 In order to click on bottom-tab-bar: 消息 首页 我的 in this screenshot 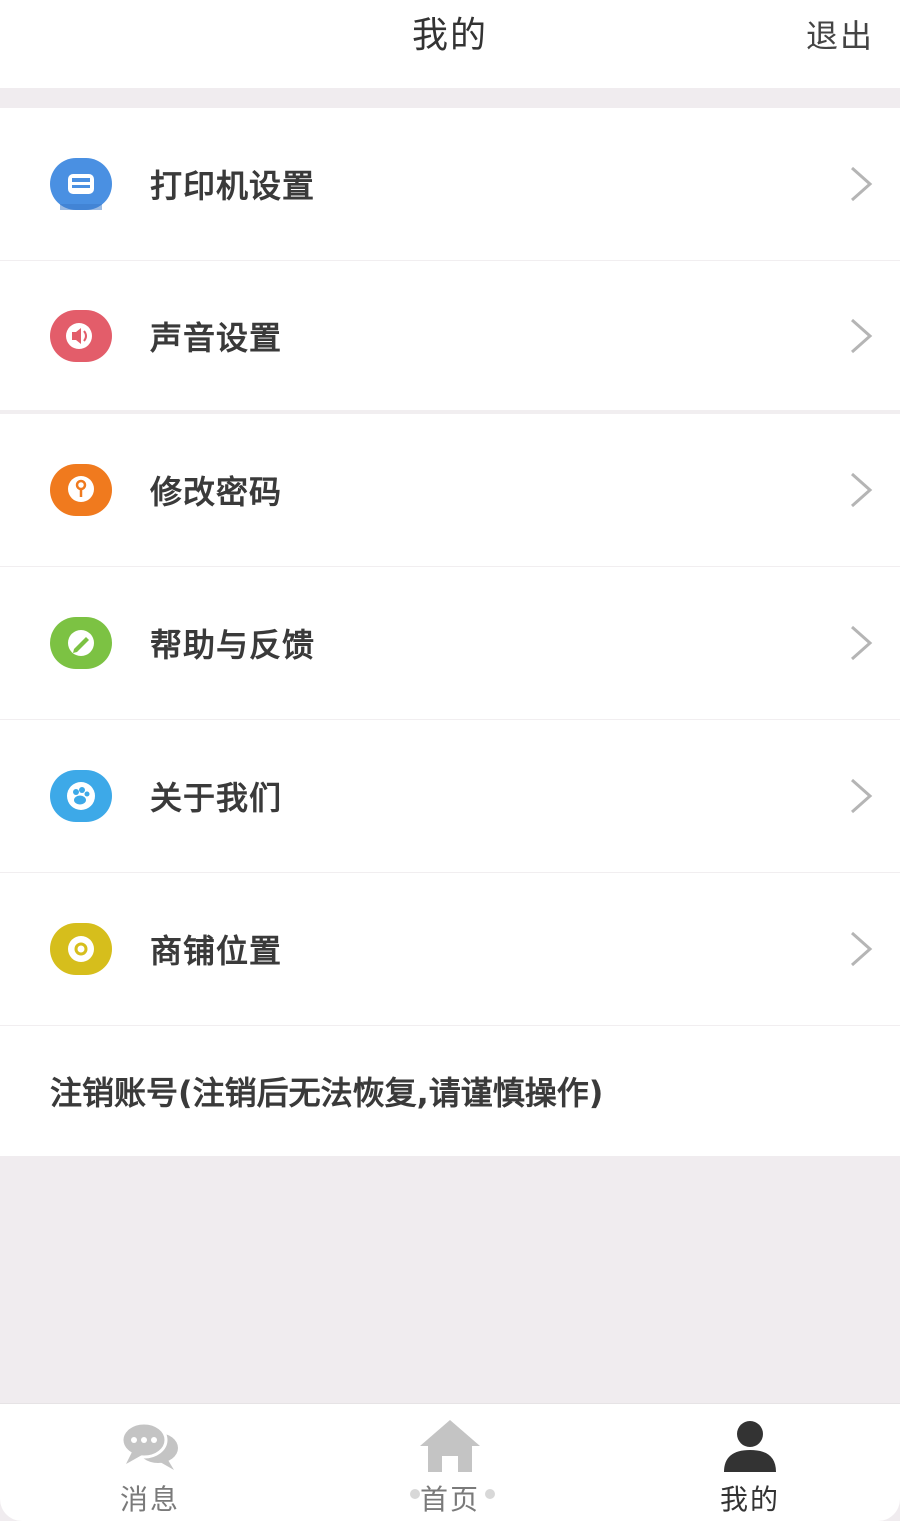, I will do `click(450, 1462)`.